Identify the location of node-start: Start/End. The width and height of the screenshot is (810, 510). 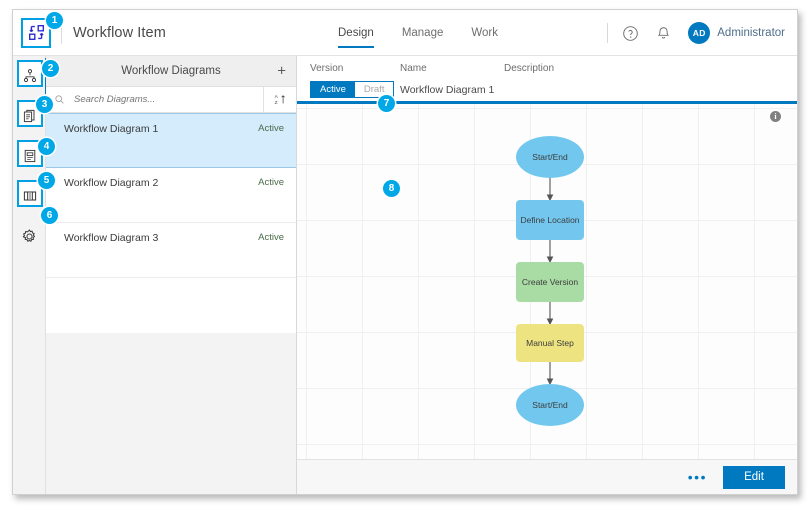
(550, 157).